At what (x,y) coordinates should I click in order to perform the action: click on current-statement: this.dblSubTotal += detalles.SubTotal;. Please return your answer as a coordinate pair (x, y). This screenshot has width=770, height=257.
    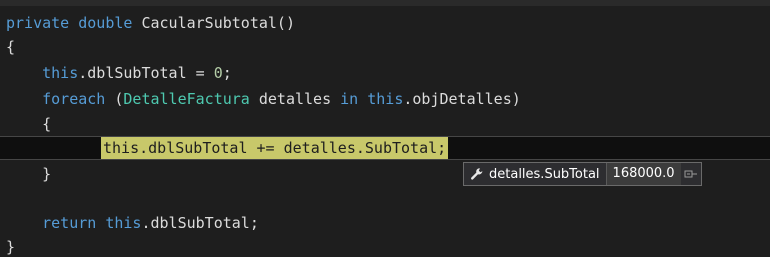
    Looking at the image, I should click on (275, 148).